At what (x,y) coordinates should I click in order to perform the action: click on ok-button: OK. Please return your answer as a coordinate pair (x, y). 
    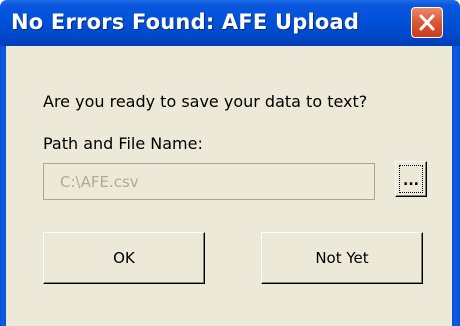
    Looking at the image, I should click on (124, 258).